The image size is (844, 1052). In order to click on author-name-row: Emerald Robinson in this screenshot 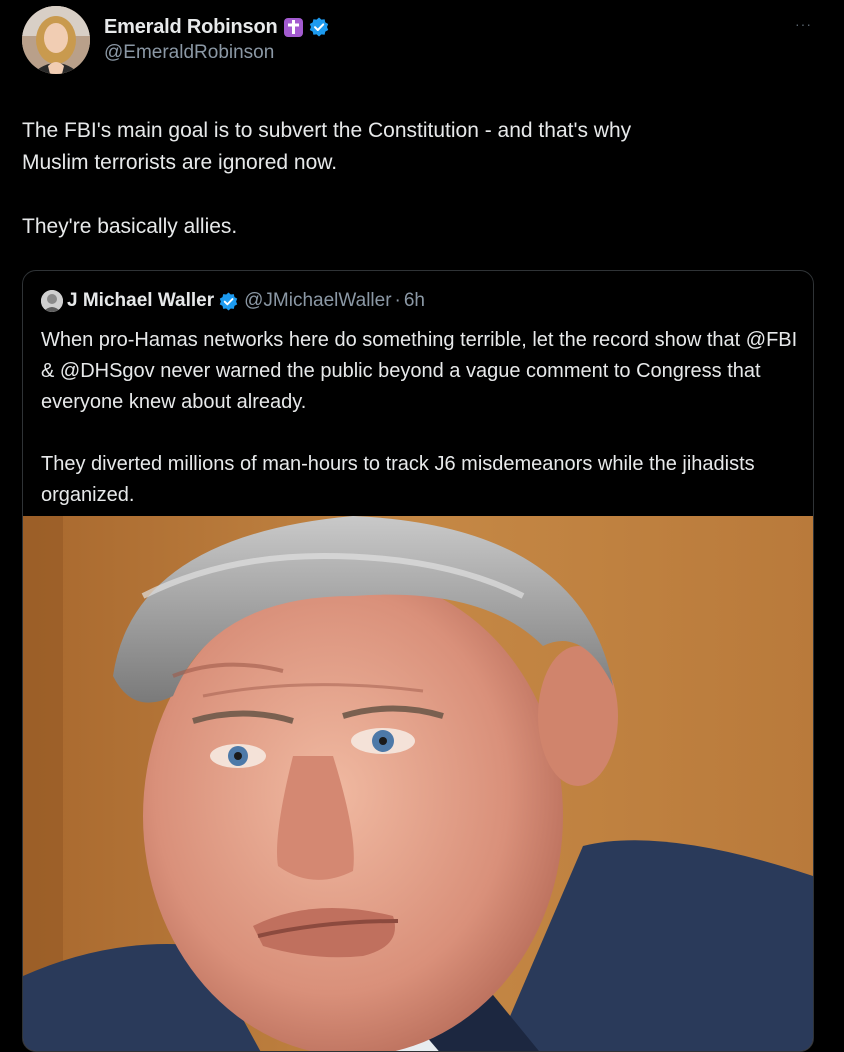, I will do `click(216, 27)`.